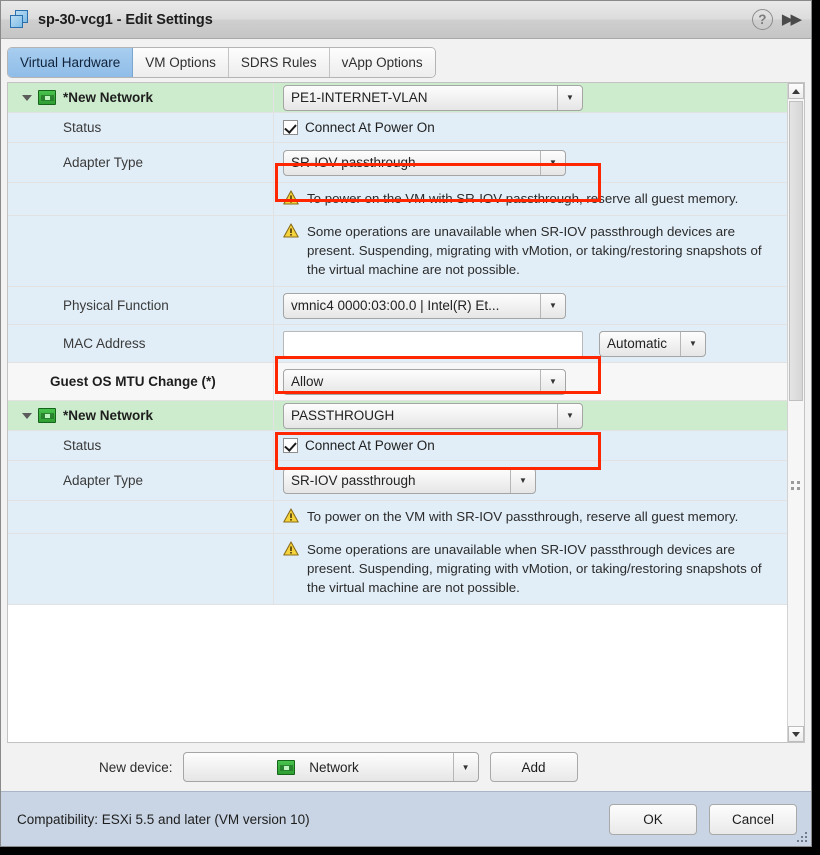 This screenshot has width=820, height=855. What do you see at coordinates (181, 62) in the screenshot?
I see `tab-vm-options: VM Options` at bounding box center [181, 62].